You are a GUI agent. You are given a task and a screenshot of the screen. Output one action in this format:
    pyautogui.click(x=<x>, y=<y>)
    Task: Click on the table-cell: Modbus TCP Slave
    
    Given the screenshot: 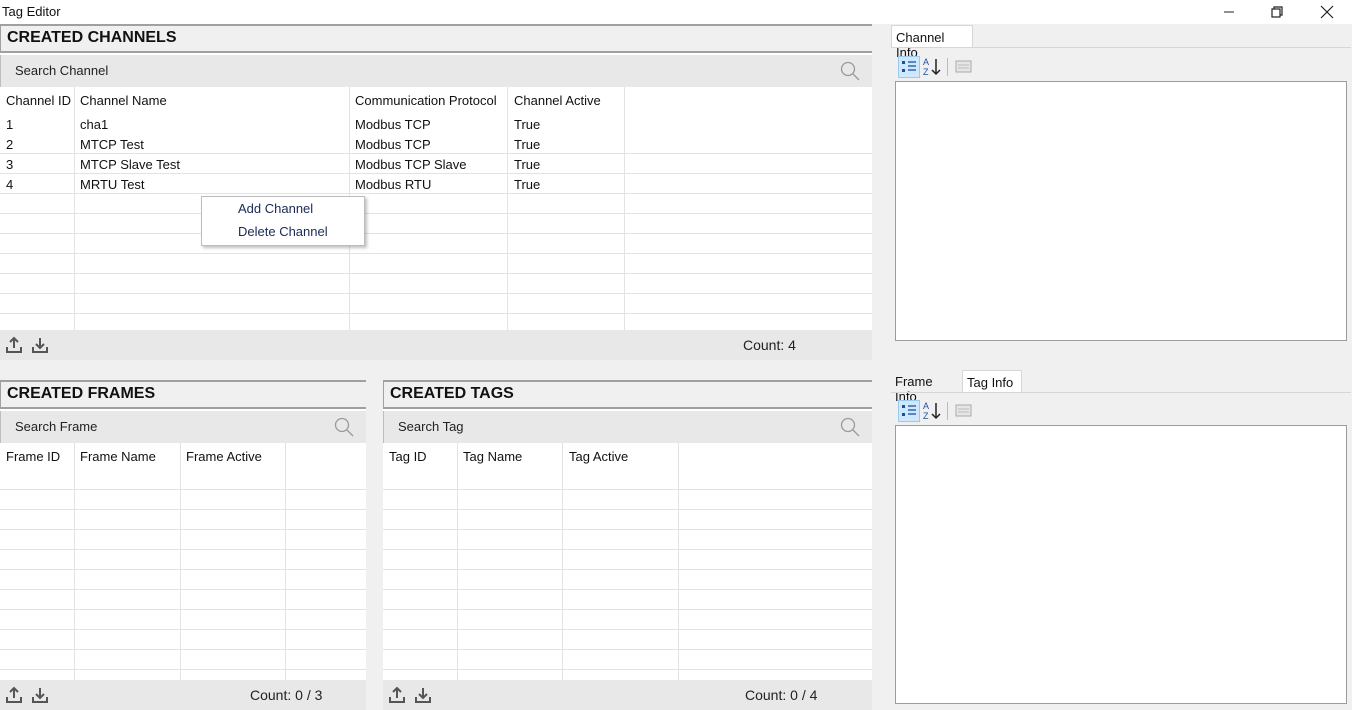 What is the action you would take?
    pyautogui.click(x=411, y=164)
    